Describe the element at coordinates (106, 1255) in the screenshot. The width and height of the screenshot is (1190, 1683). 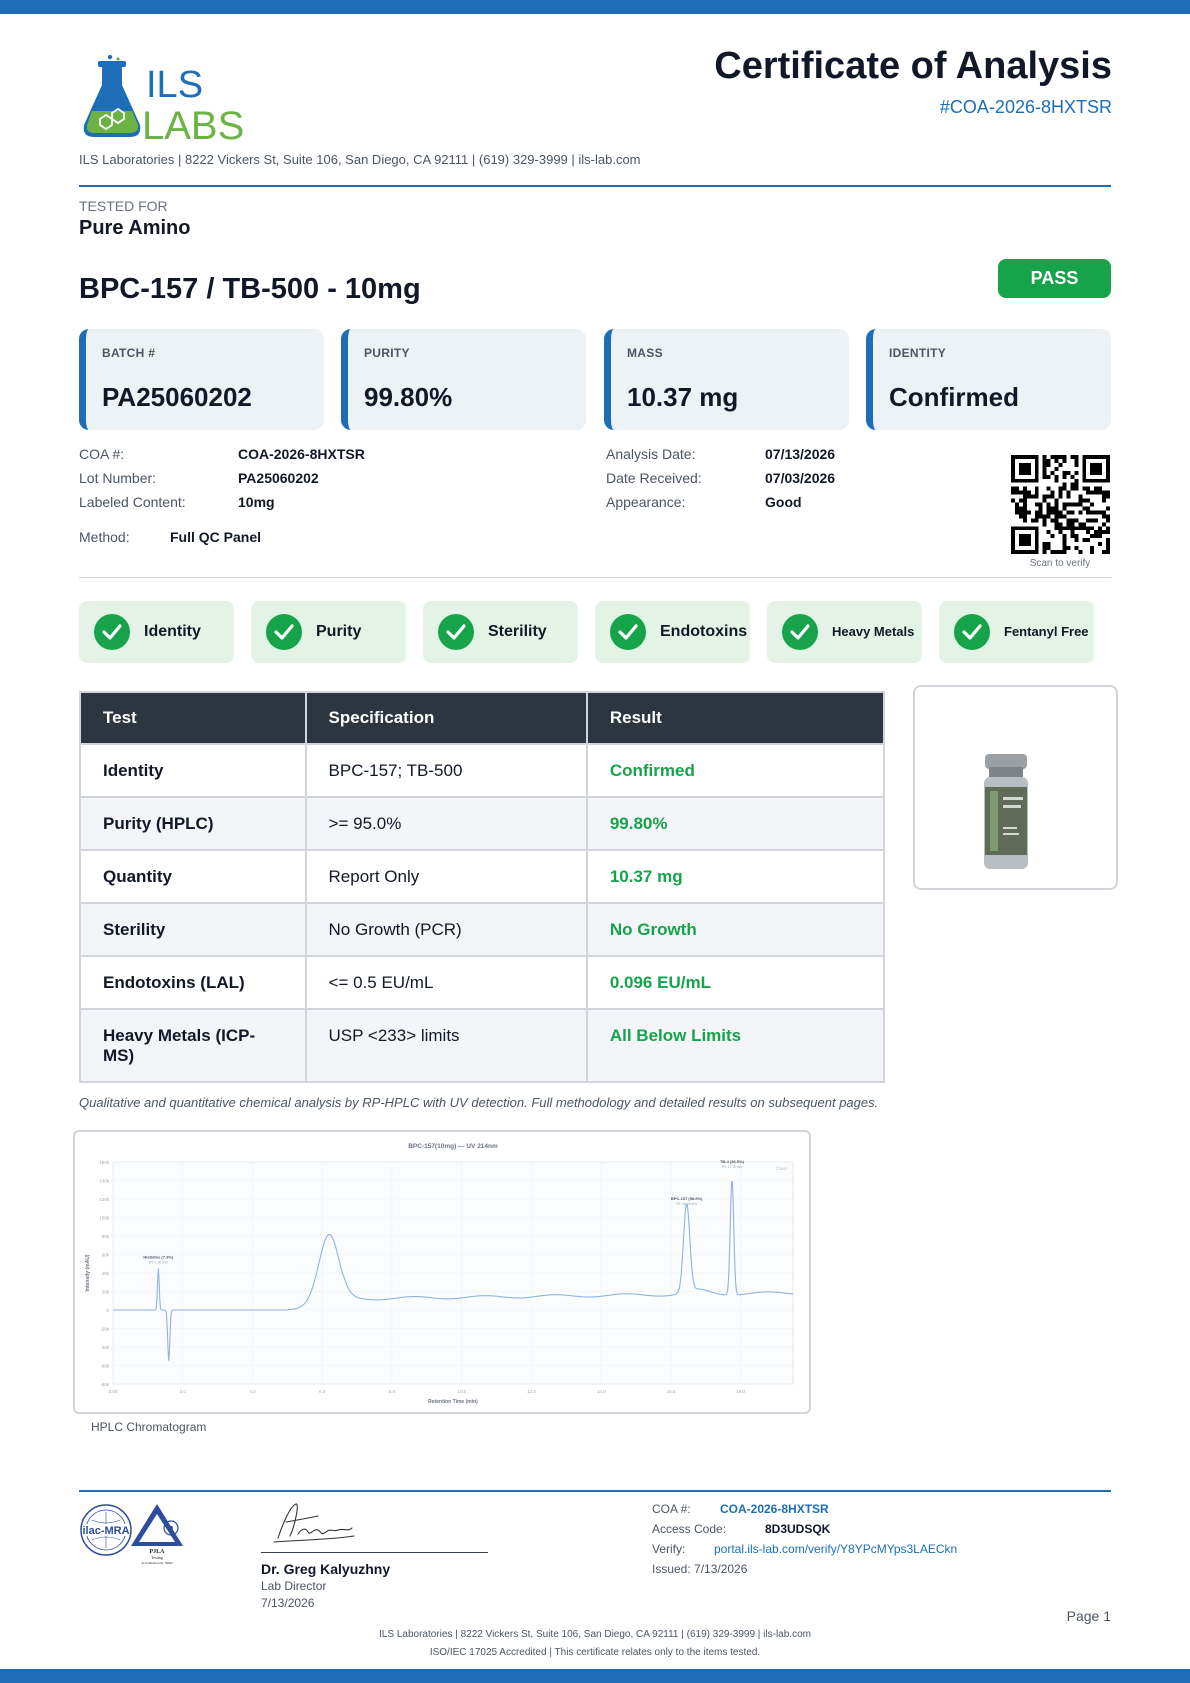
I see `y-tick-label: 60k` at that location.